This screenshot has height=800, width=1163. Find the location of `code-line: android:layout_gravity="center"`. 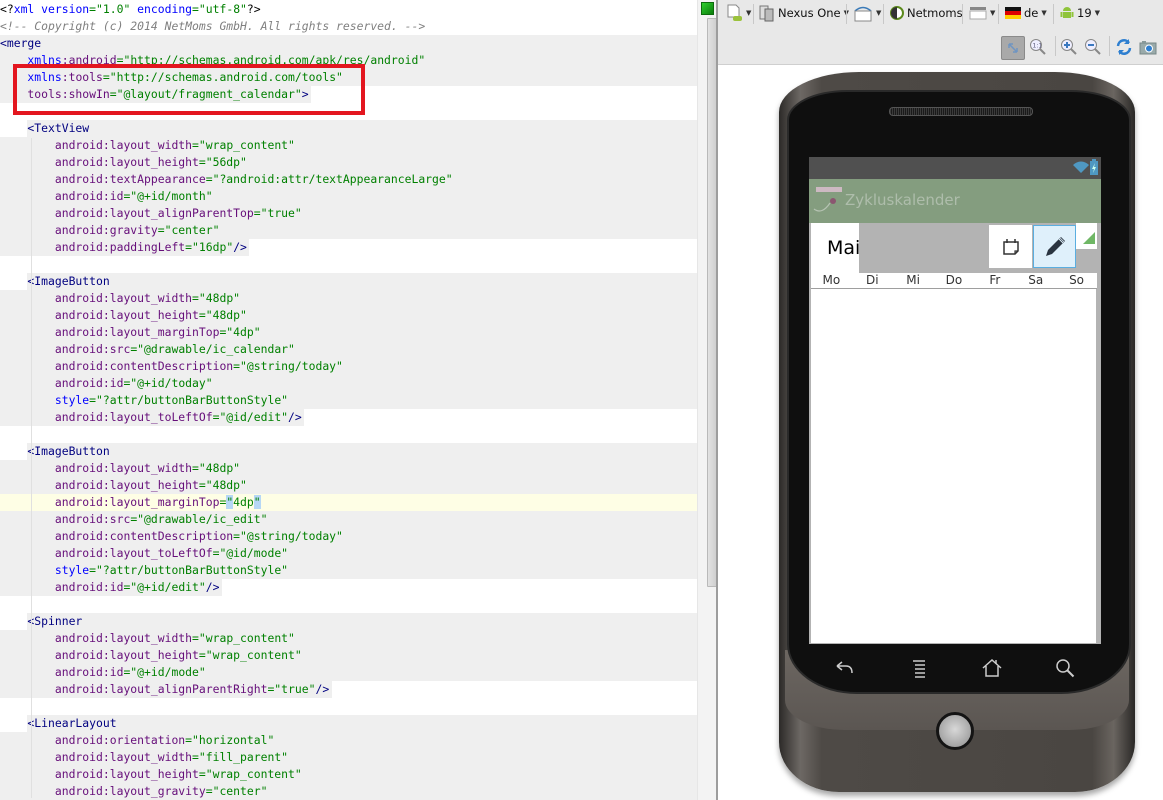

code-line: android:layout_gravity="center" is located at coordinates (348, 791).